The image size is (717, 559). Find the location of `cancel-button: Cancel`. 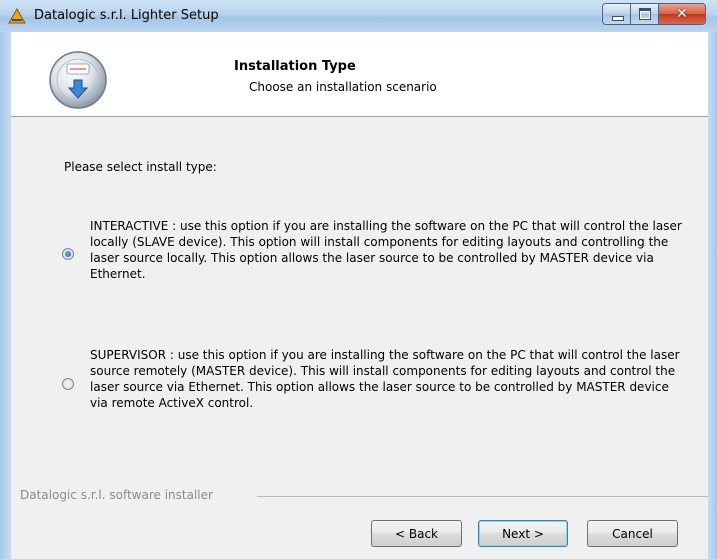

cancel-button: Cancel is located at coordinates (632, 533).